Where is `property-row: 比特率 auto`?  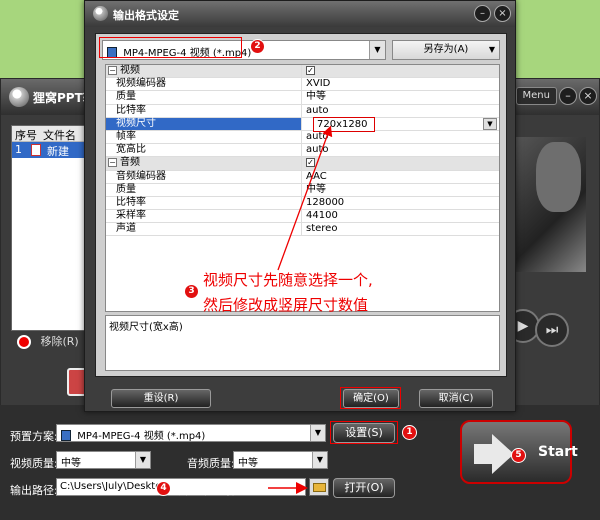
property-row: 比特率 auto is located at coordinates (302, 111).